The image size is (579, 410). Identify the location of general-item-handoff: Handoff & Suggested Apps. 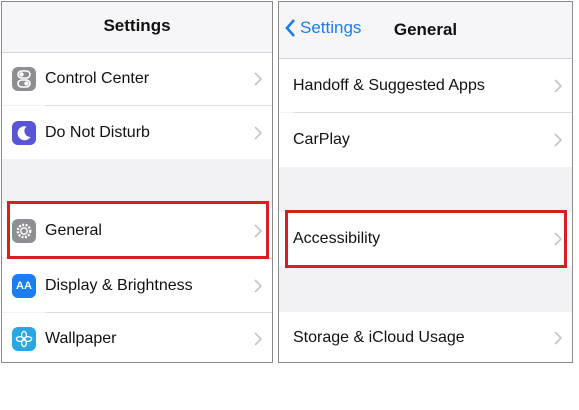
(425, 85).